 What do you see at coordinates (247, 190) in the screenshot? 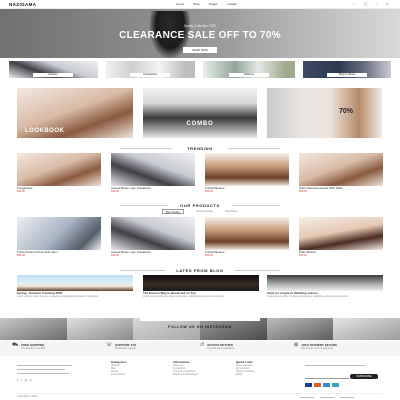
I see `trending-product-card: Knitted Beanie $25.00` at bounding box center [247, 190].